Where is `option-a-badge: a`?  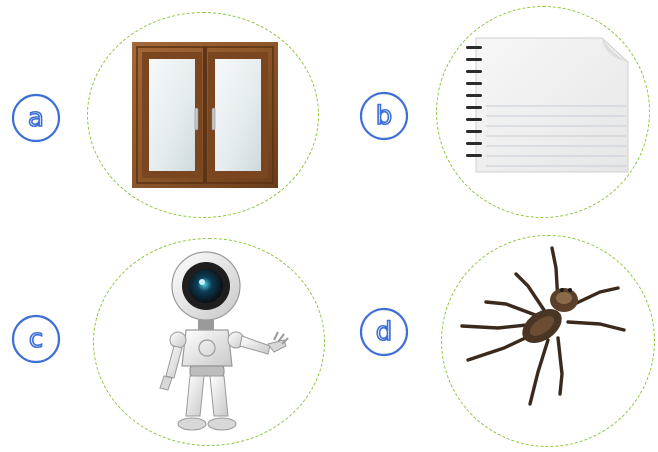
option-a-badge: a is located at coordinates (36, 118).